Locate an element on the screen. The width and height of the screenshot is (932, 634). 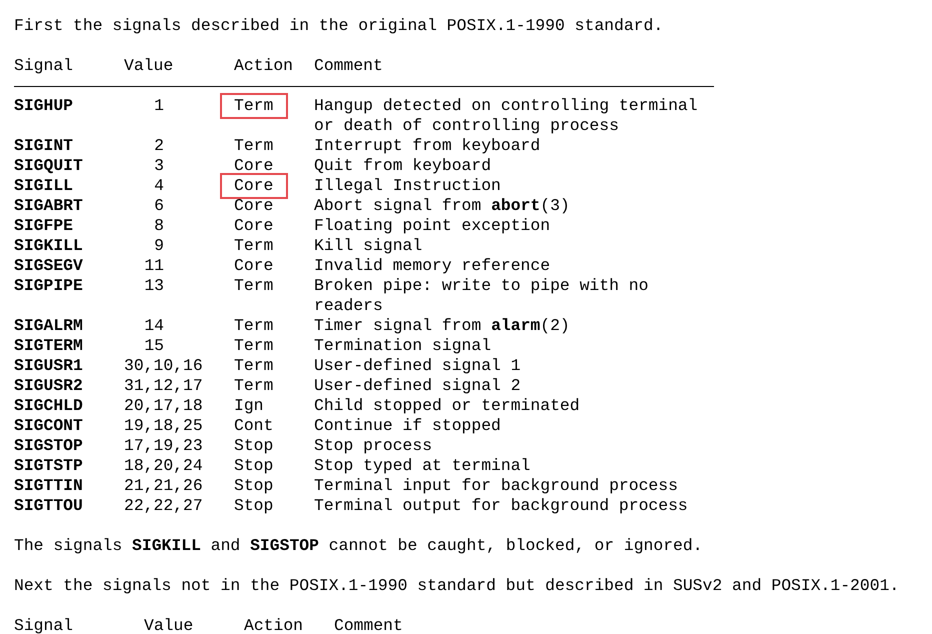
signal-name: SIGABRT is located at coordinates (48, 205).